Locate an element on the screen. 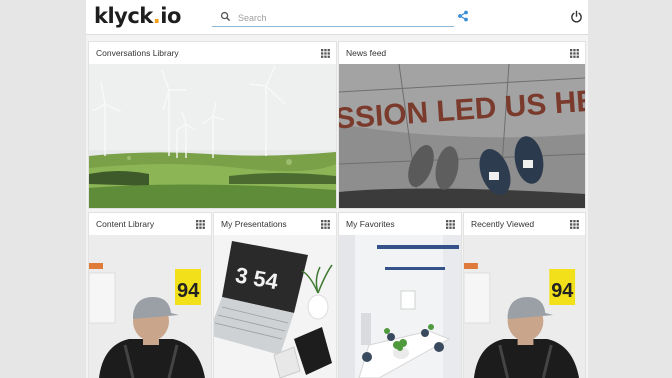  tile-my-favorites: My Favorites is located at coordinates (400, 295).